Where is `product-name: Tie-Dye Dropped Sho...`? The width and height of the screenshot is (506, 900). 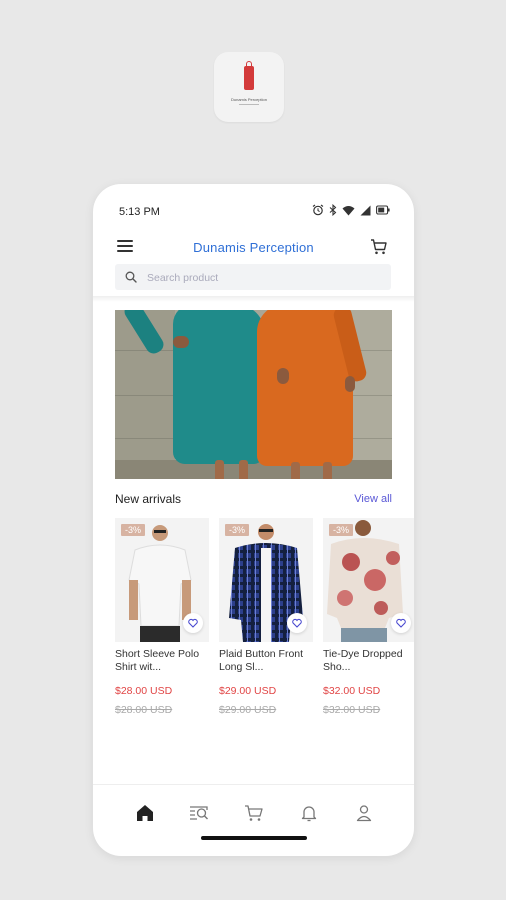 product-name: Tie-Dye Dropped Sho... is located at coordinates (368, 661).